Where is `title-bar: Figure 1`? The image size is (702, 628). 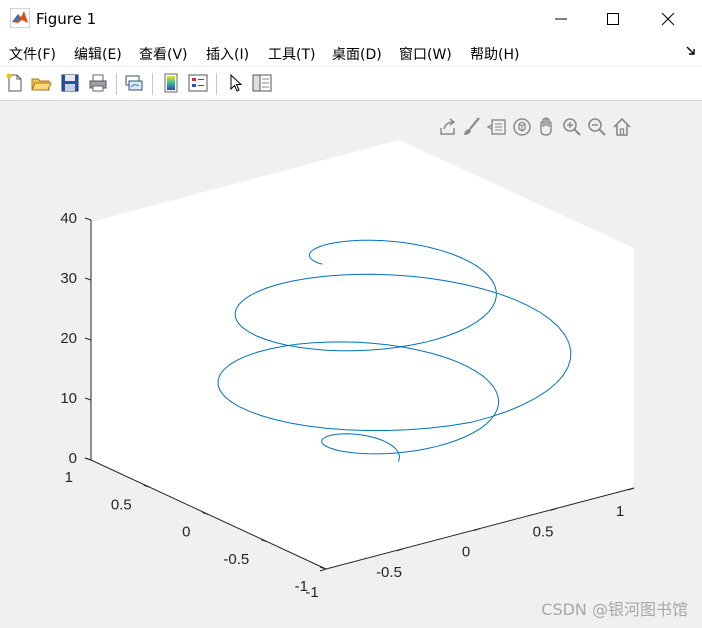
title-bar: Figure 1 is located at coordinates (351, 19).